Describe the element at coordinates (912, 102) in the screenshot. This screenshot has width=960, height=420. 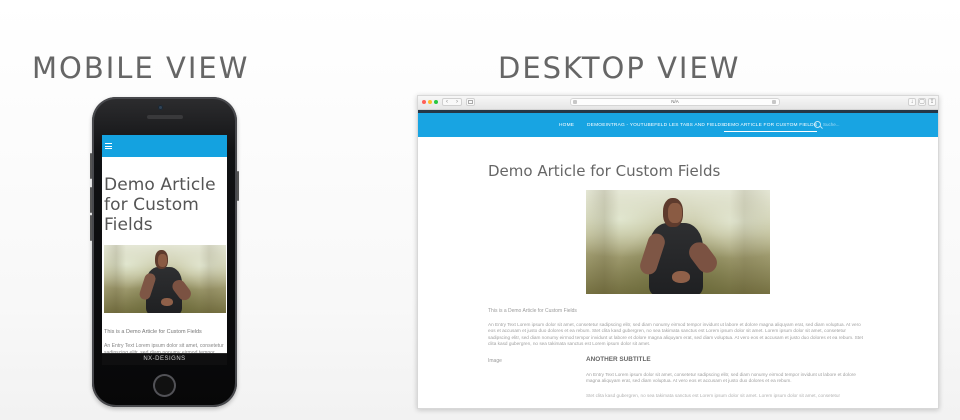
I see `download-icon: ↓` at that location.